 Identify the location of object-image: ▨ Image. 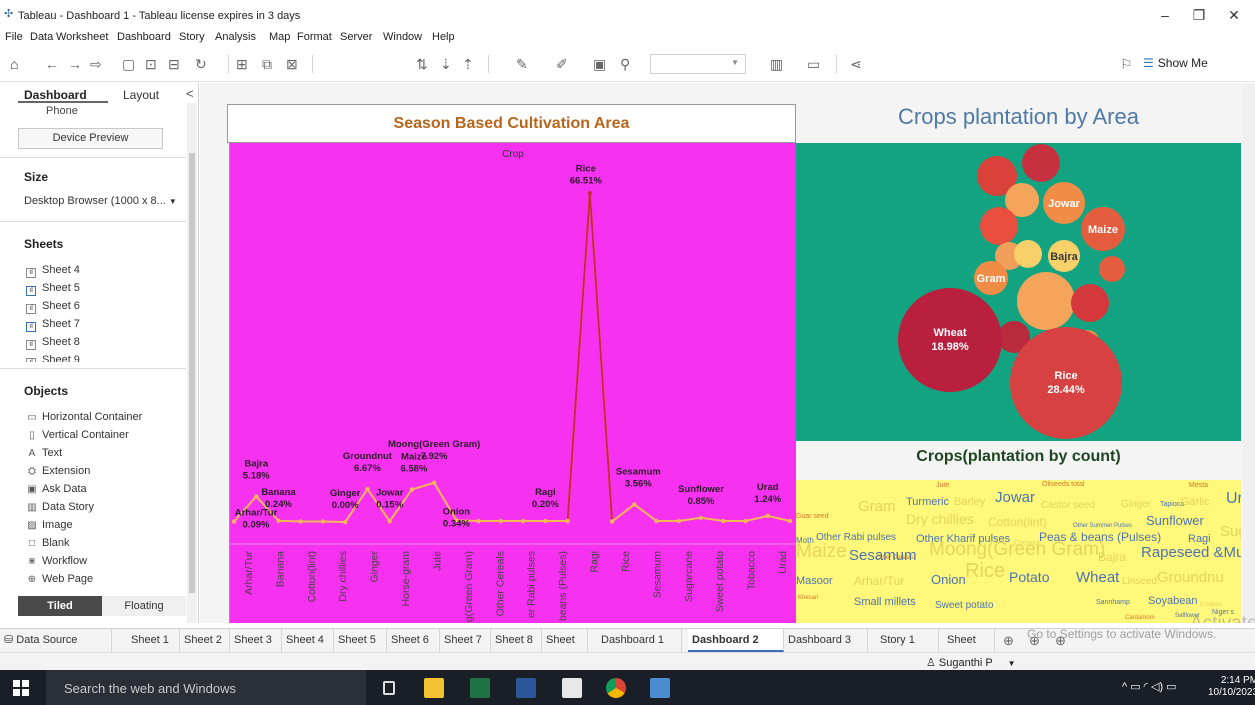
(49, 525).